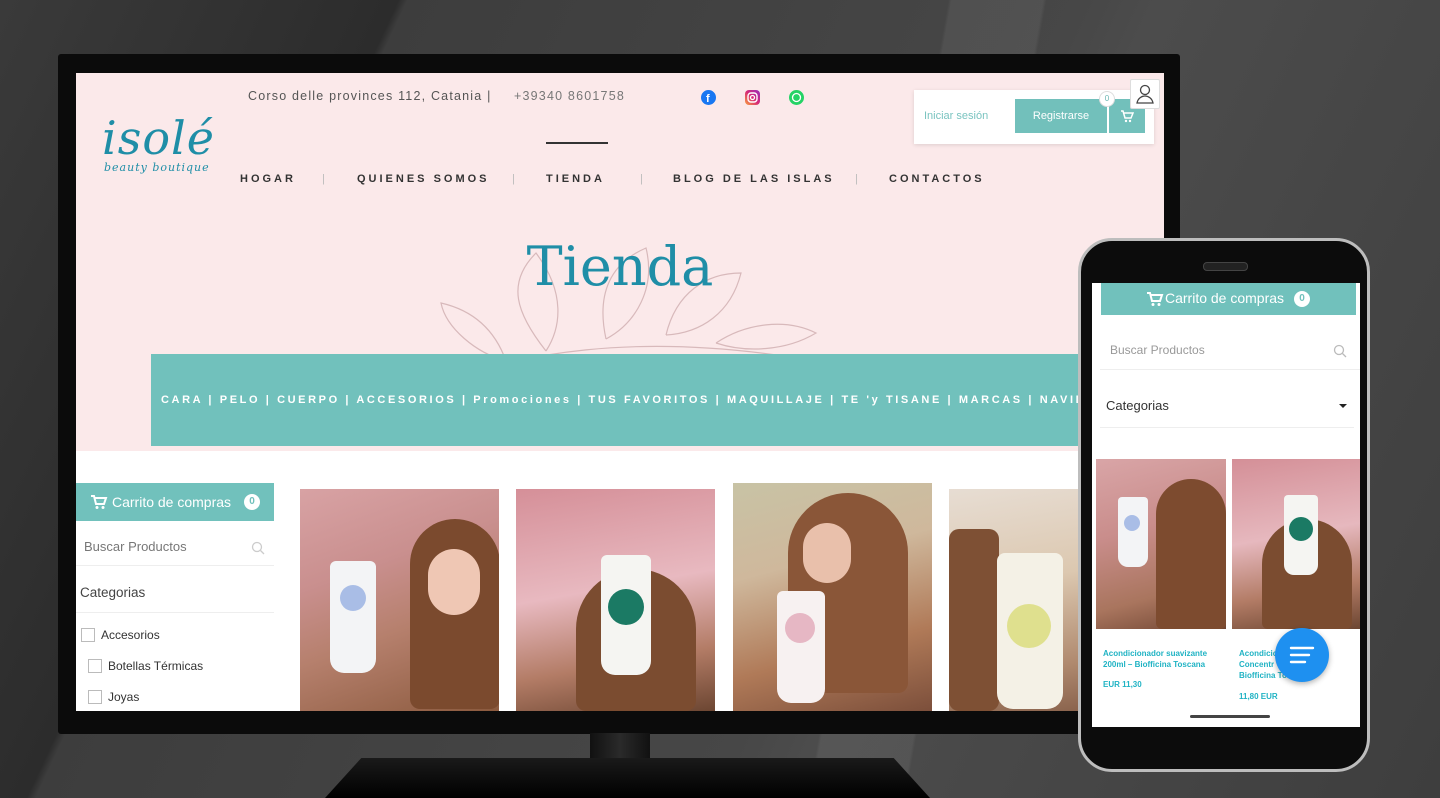 Image resolution: width=1440 pixels, height=798 pixels. Describe the element at coordinates (252, 502) in the screenshot. I see `sidebar-cart-count: 0` at that location.